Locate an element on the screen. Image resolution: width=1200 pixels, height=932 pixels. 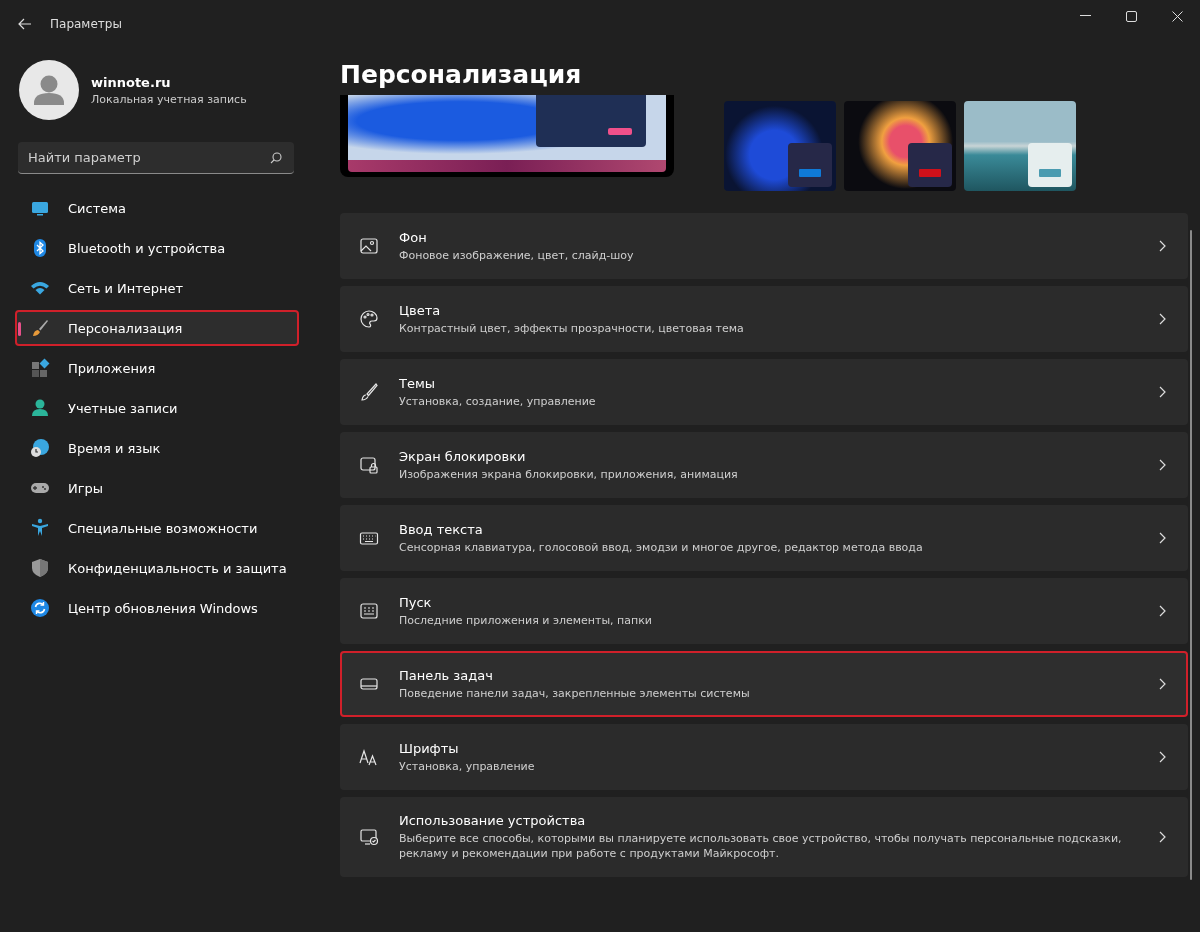
setting-title: Темы is located at coordinates (417, 383).